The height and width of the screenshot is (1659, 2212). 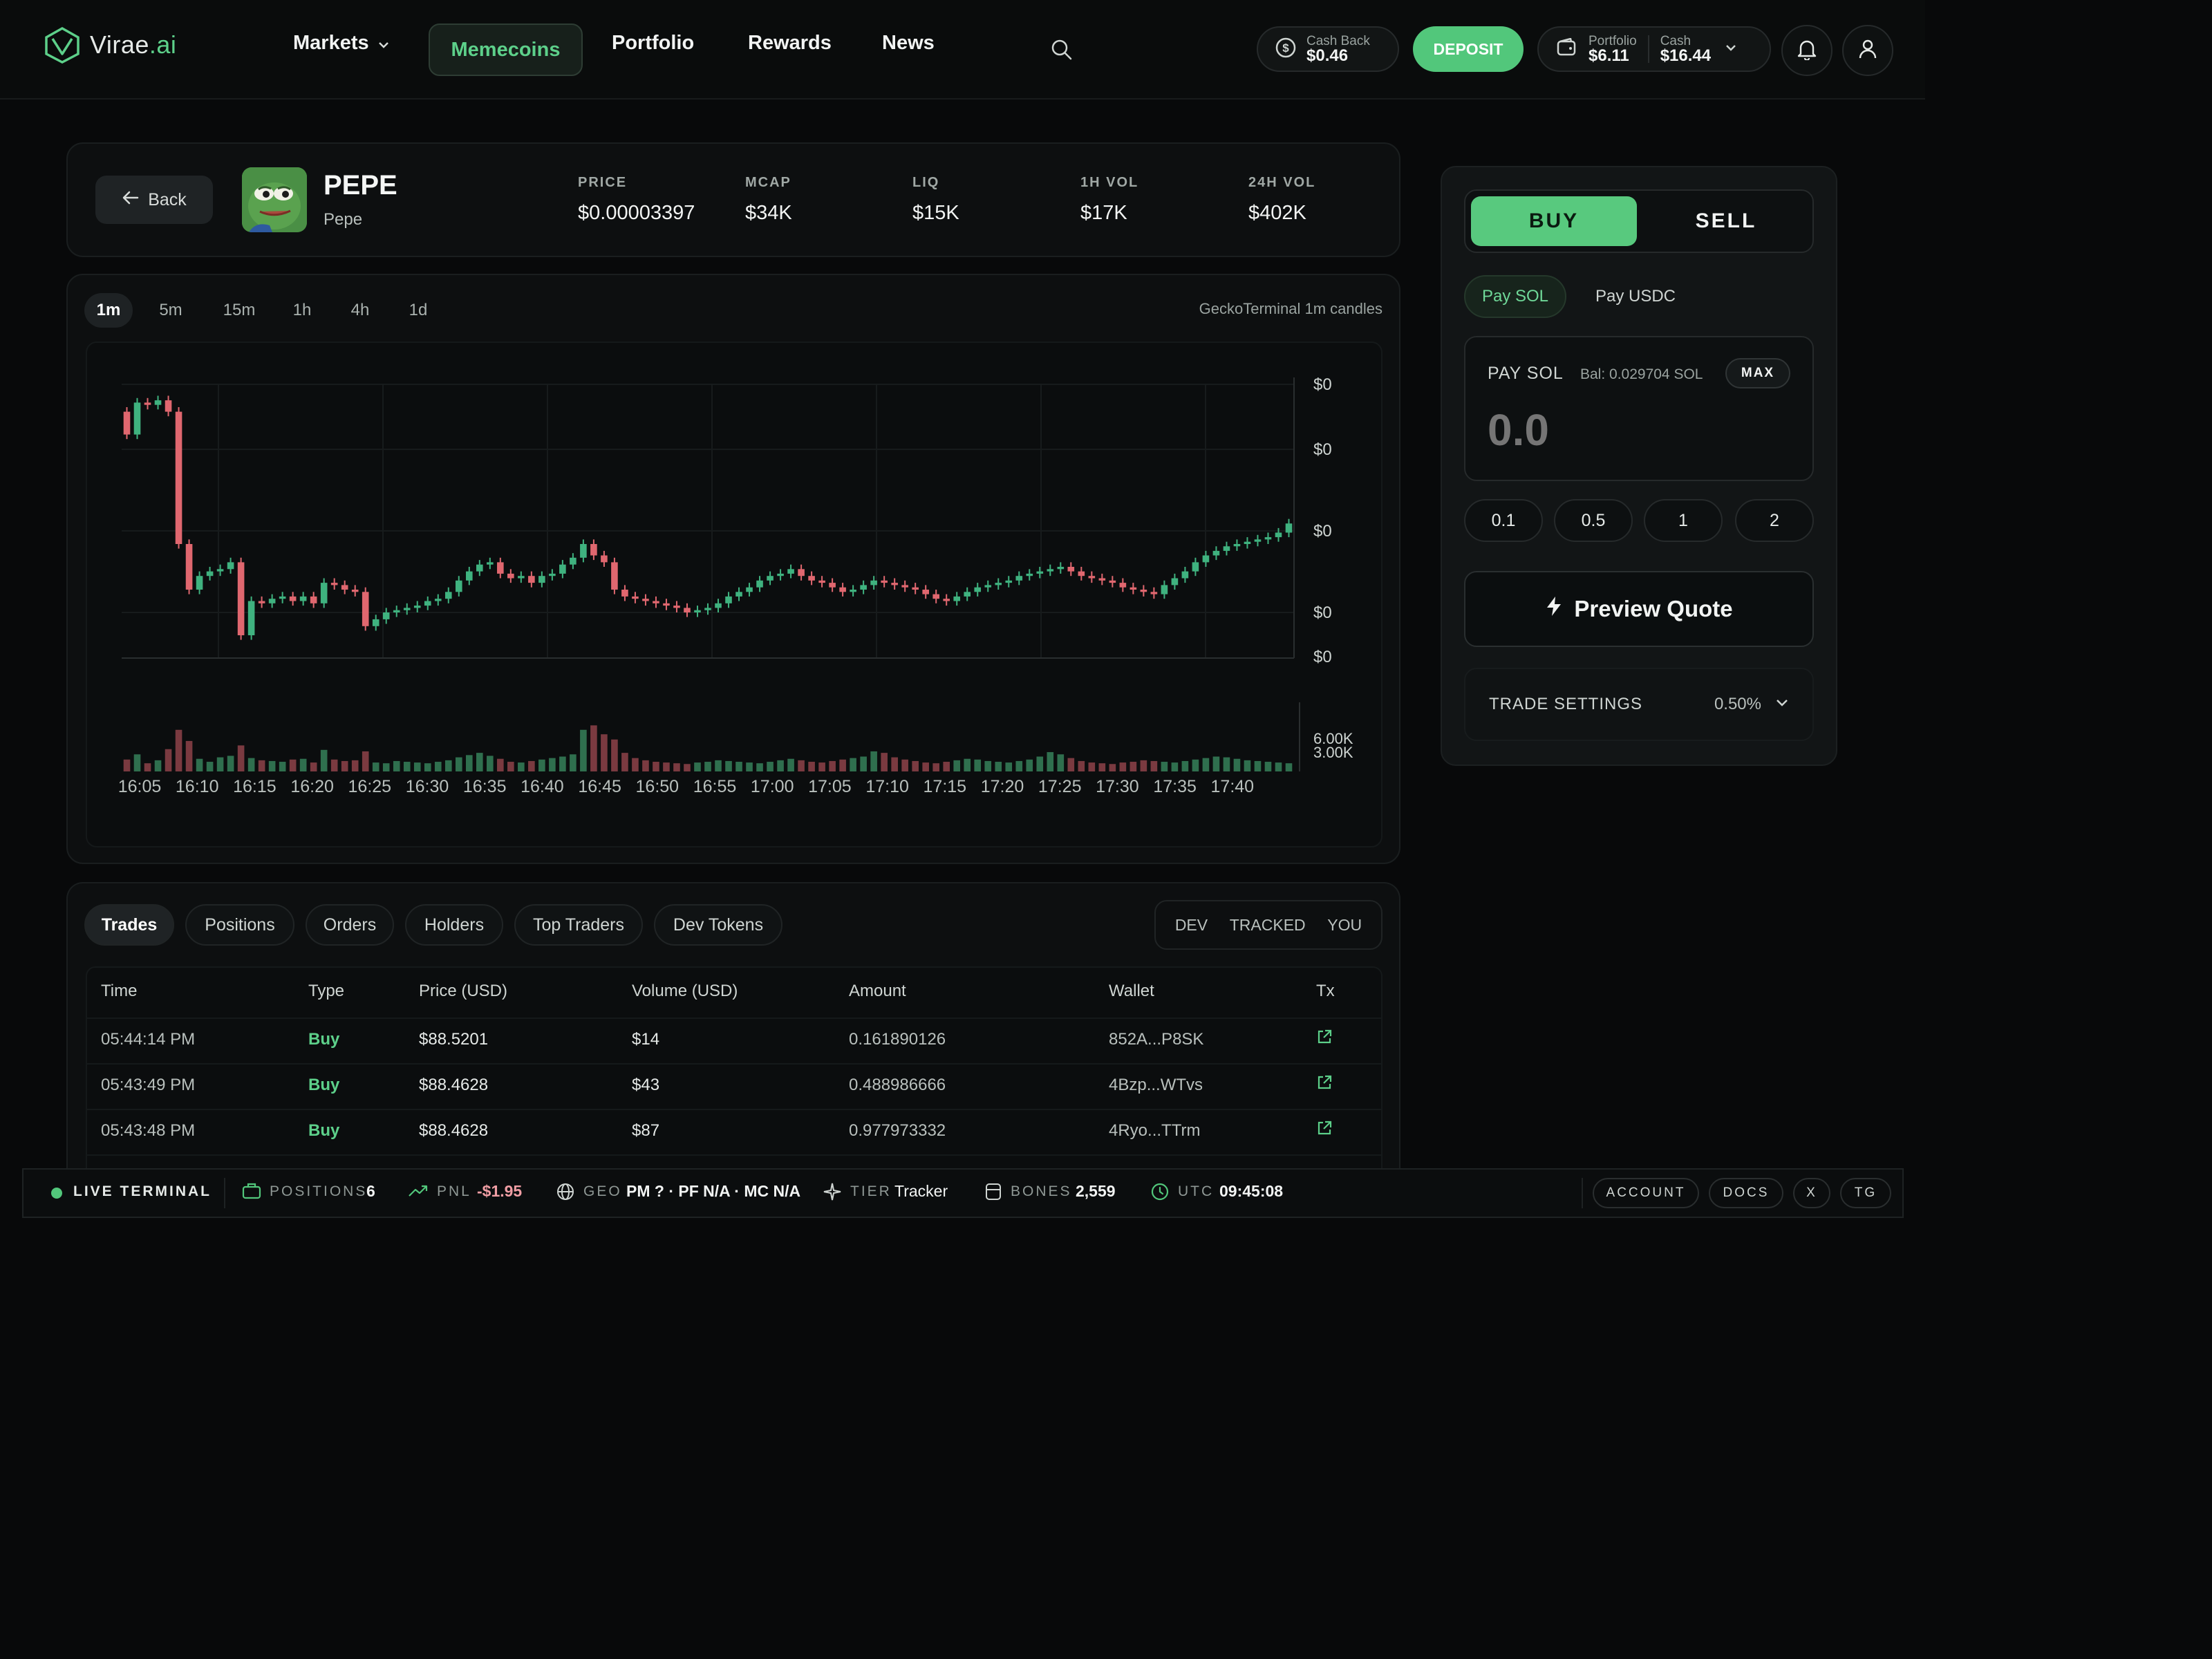 What do you see at coordinates (908, 43) in the screenshot?
I see `nav-news: News` at bounding box center [908, 43].